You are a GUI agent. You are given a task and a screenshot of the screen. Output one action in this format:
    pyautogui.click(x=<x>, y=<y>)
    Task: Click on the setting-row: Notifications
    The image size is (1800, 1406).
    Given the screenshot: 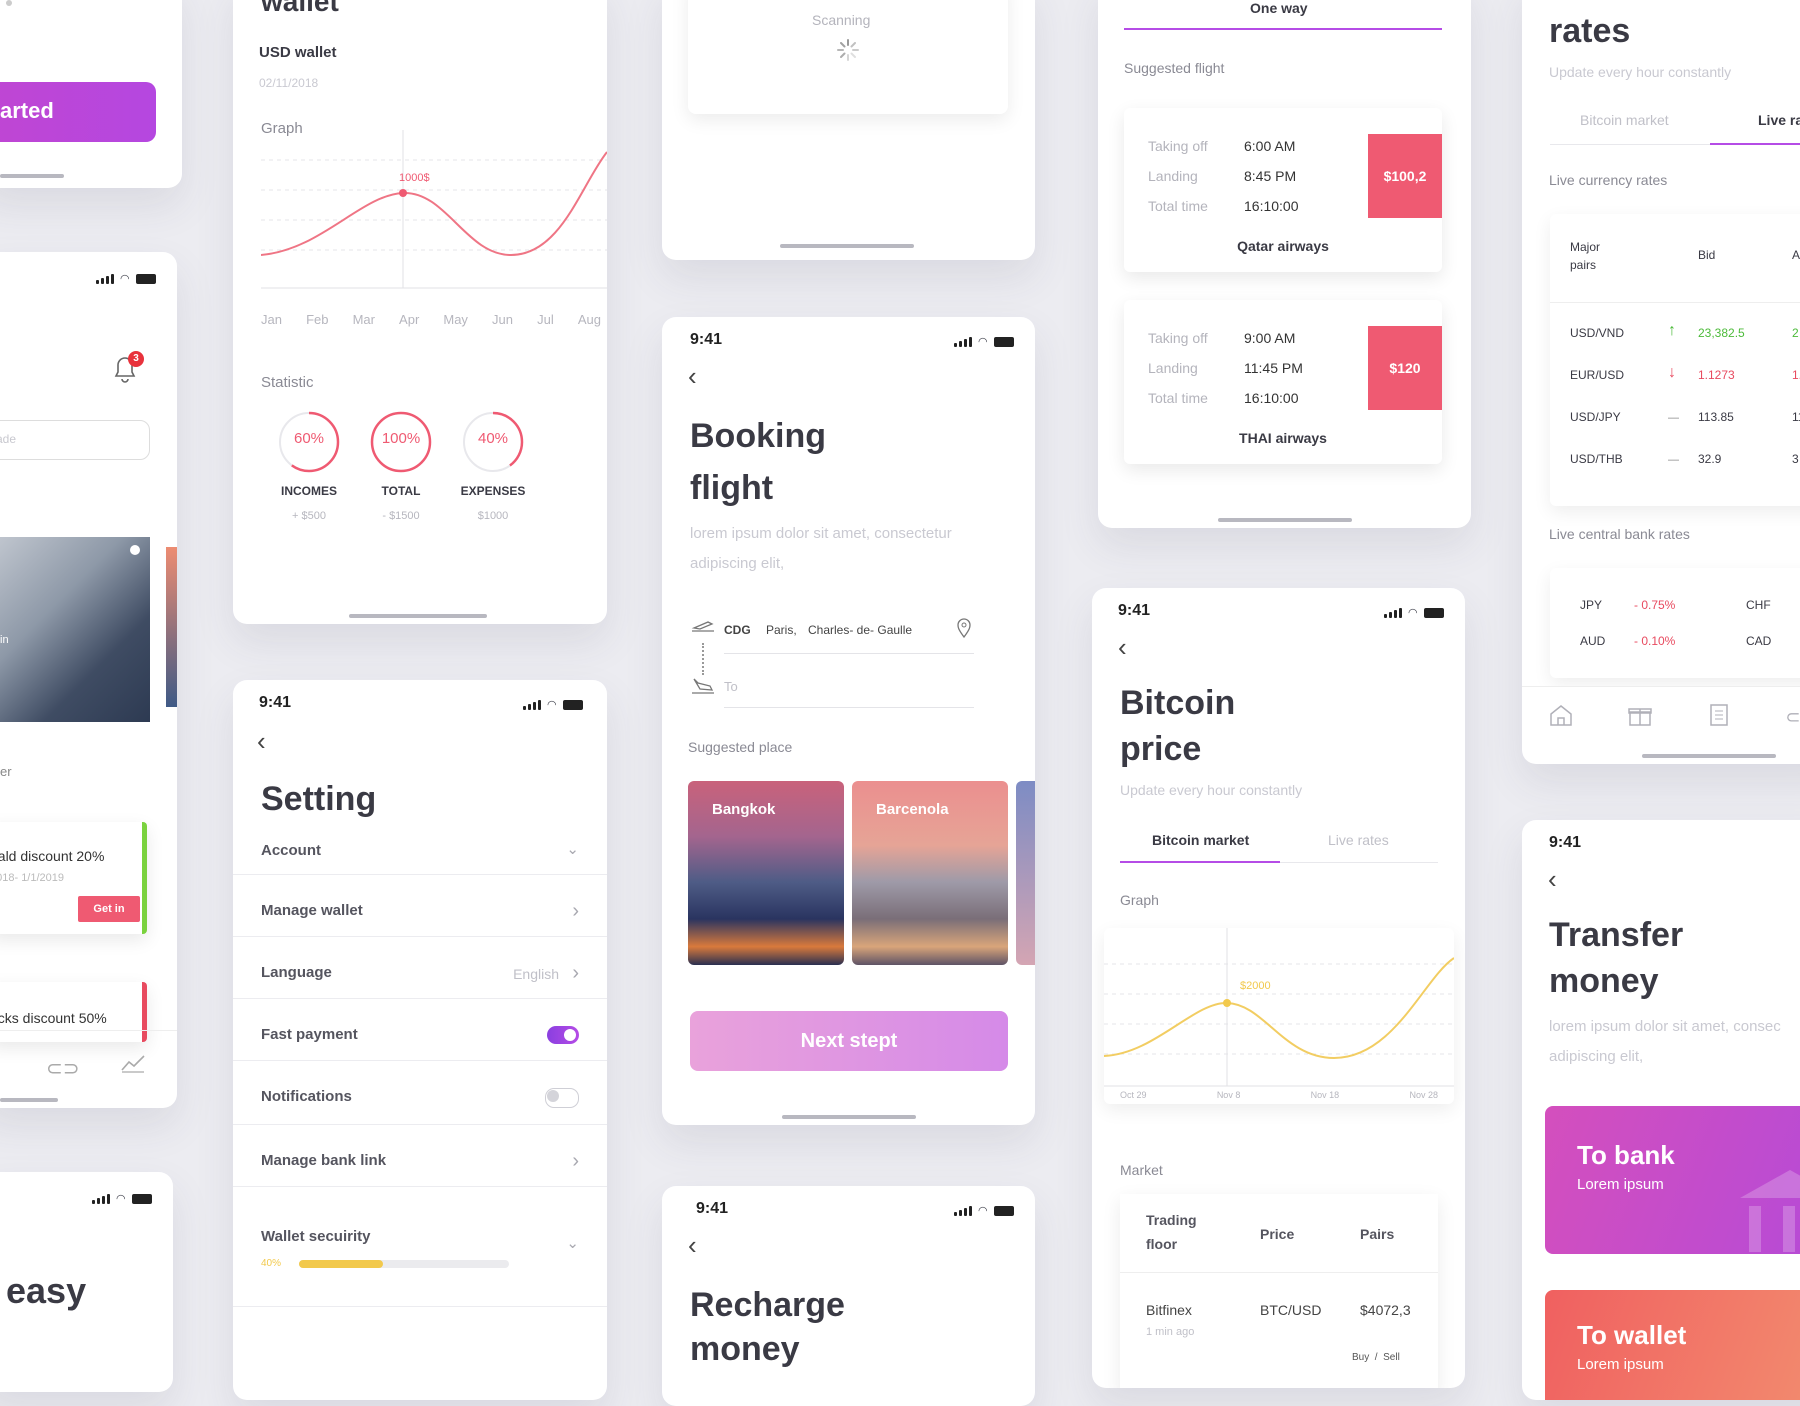 What is the action you would take?
    pyautogui.click(x=420, y=1092)
    